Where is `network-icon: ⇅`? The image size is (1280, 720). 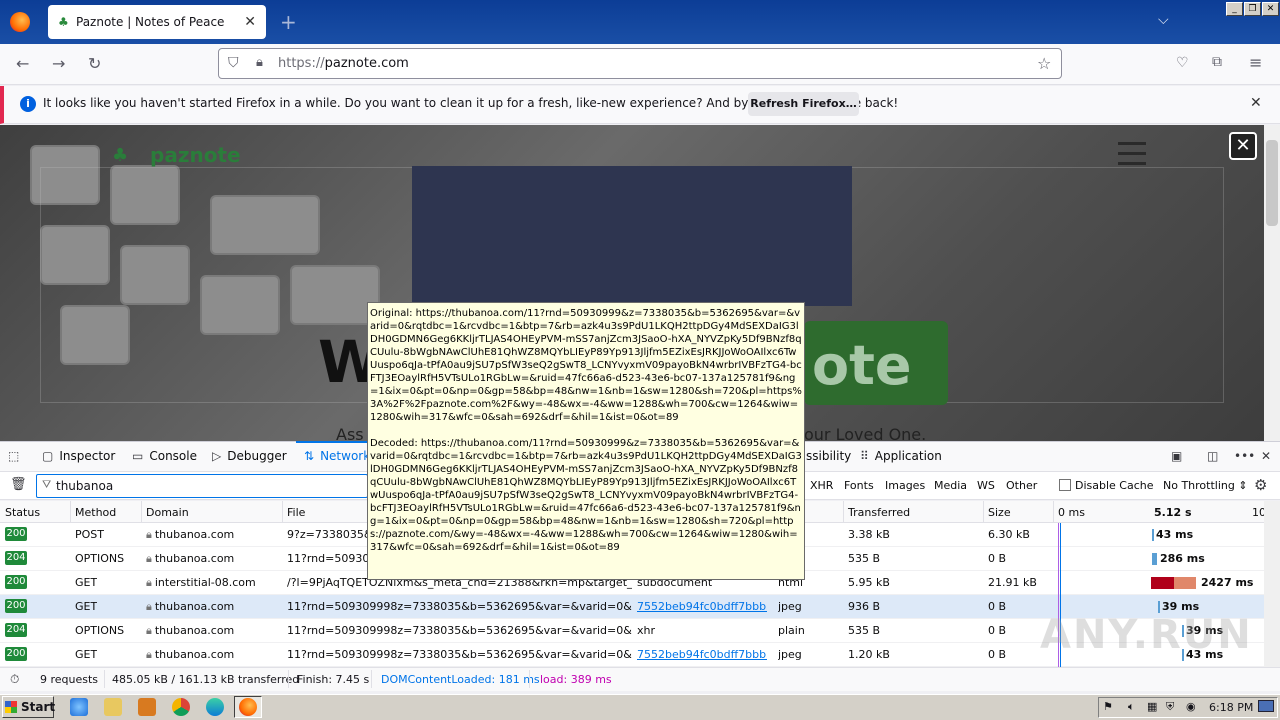
network-icon: ⇅ is located at coordinates (309, 456).